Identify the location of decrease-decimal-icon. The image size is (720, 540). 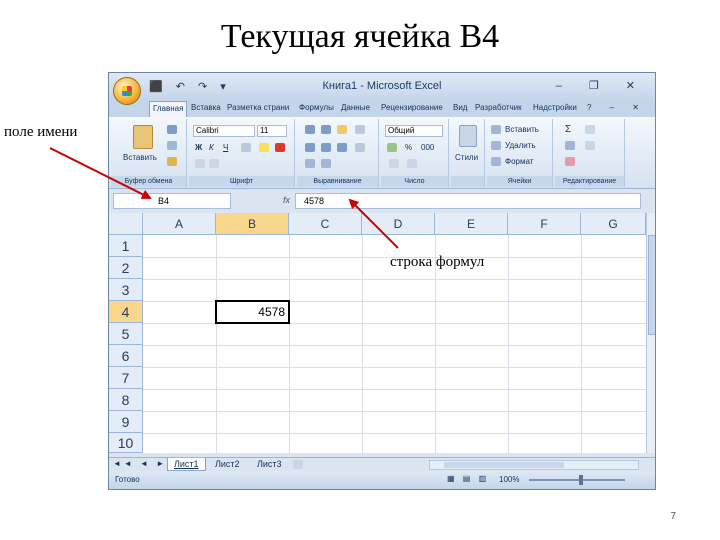
(412, 163).